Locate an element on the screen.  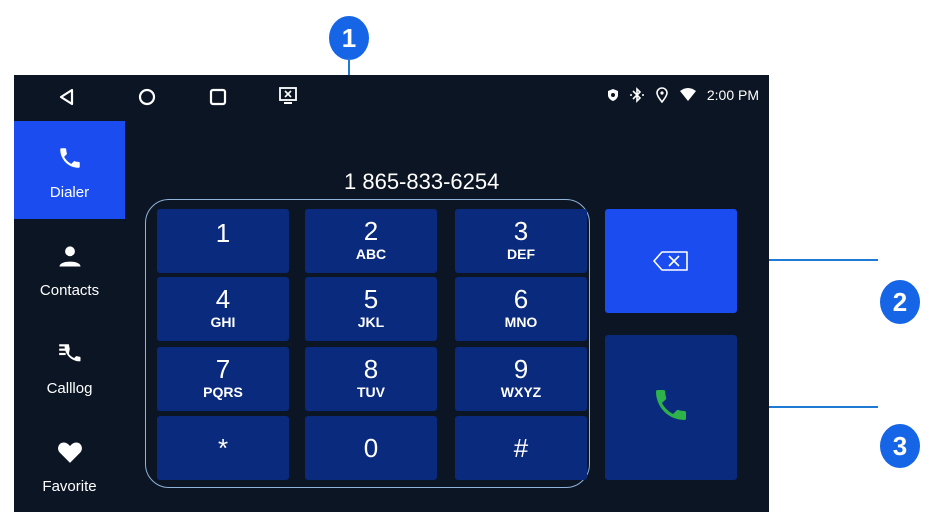
call-log-icon is located at coordinates (69, 353).